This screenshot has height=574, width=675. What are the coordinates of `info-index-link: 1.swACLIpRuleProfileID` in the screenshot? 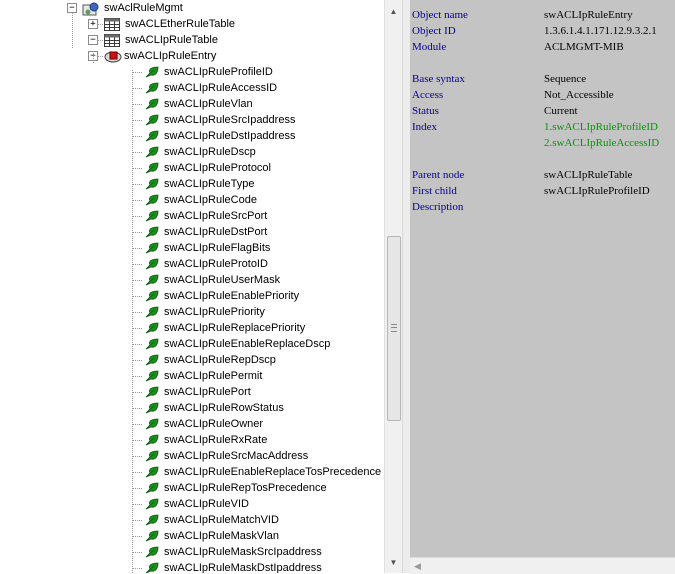 It's located at (601, 127).